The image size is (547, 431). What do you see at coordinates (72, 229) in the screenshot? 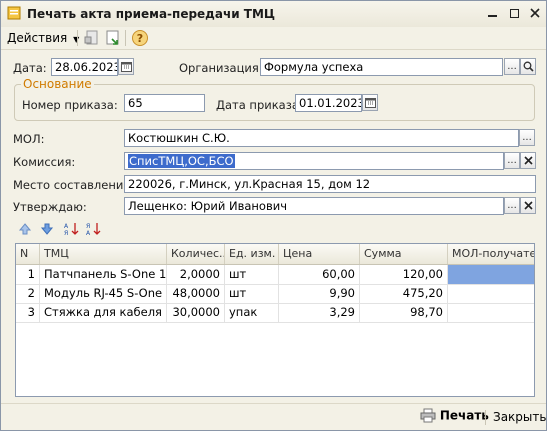
I see `sort-ascending-icon: AЯ` at bounding box center [72, 229].